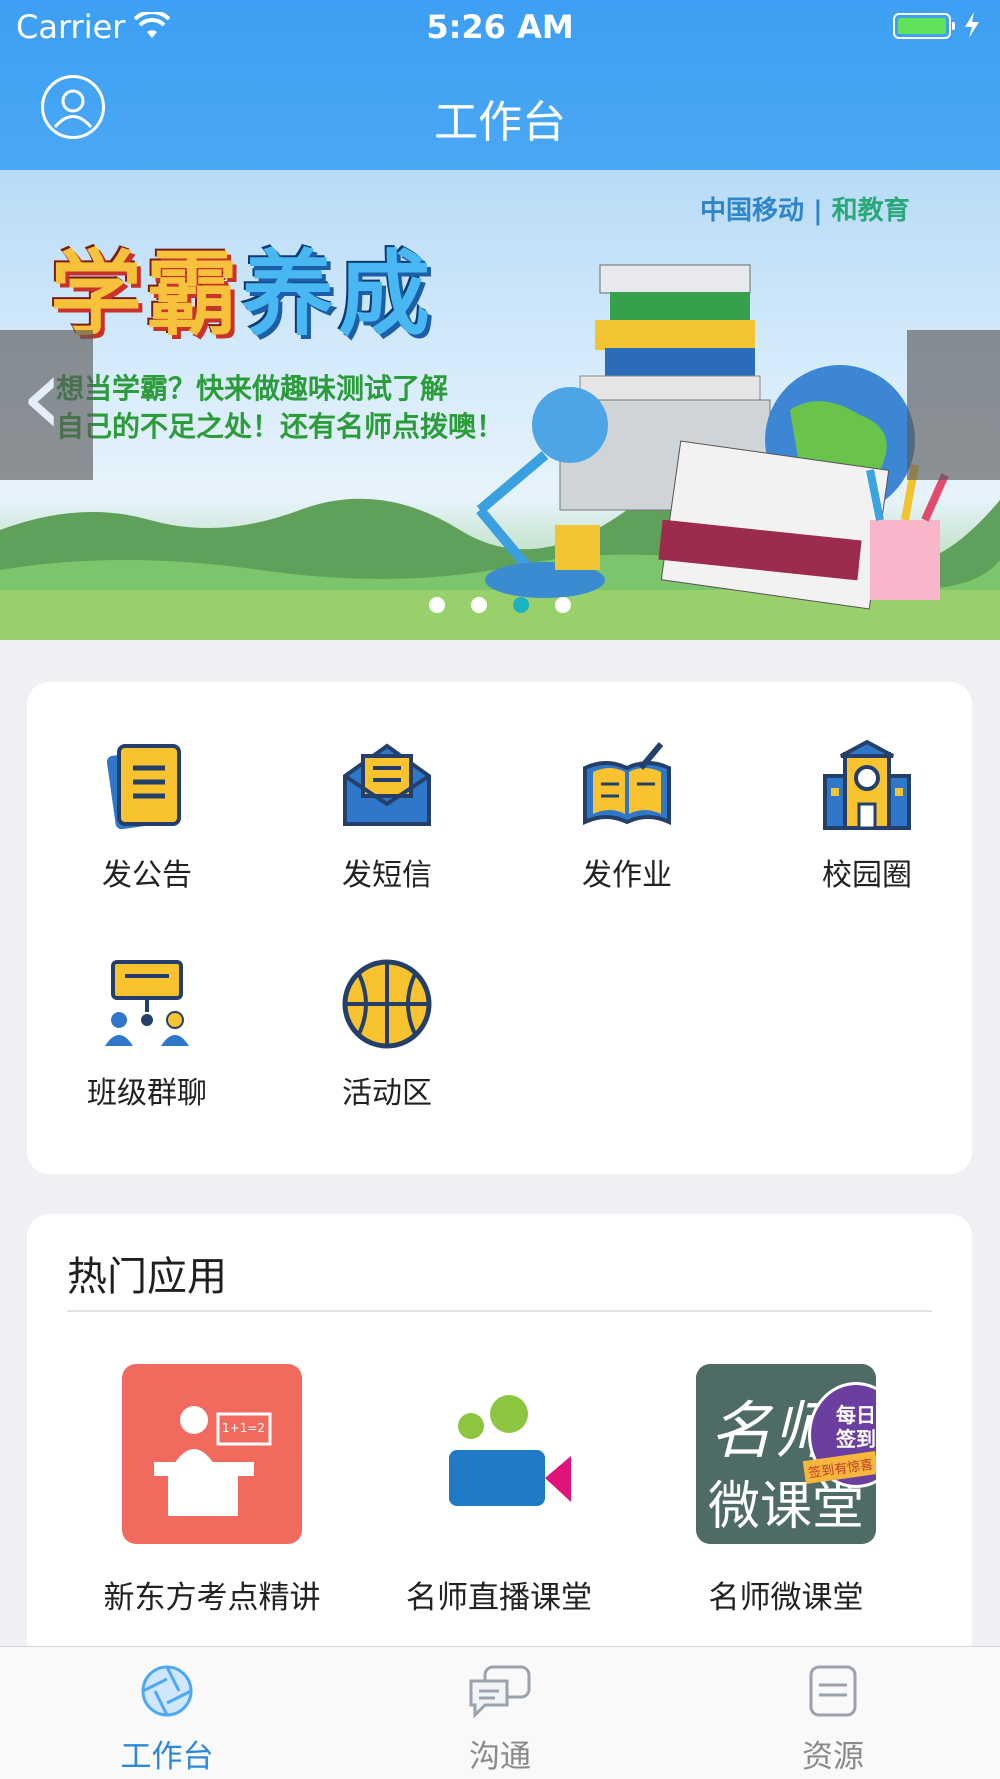 The width and height of the screenshot is (1000, 1779). I want to click on action-group-chat: 班级群聊, so click(147, 1033).